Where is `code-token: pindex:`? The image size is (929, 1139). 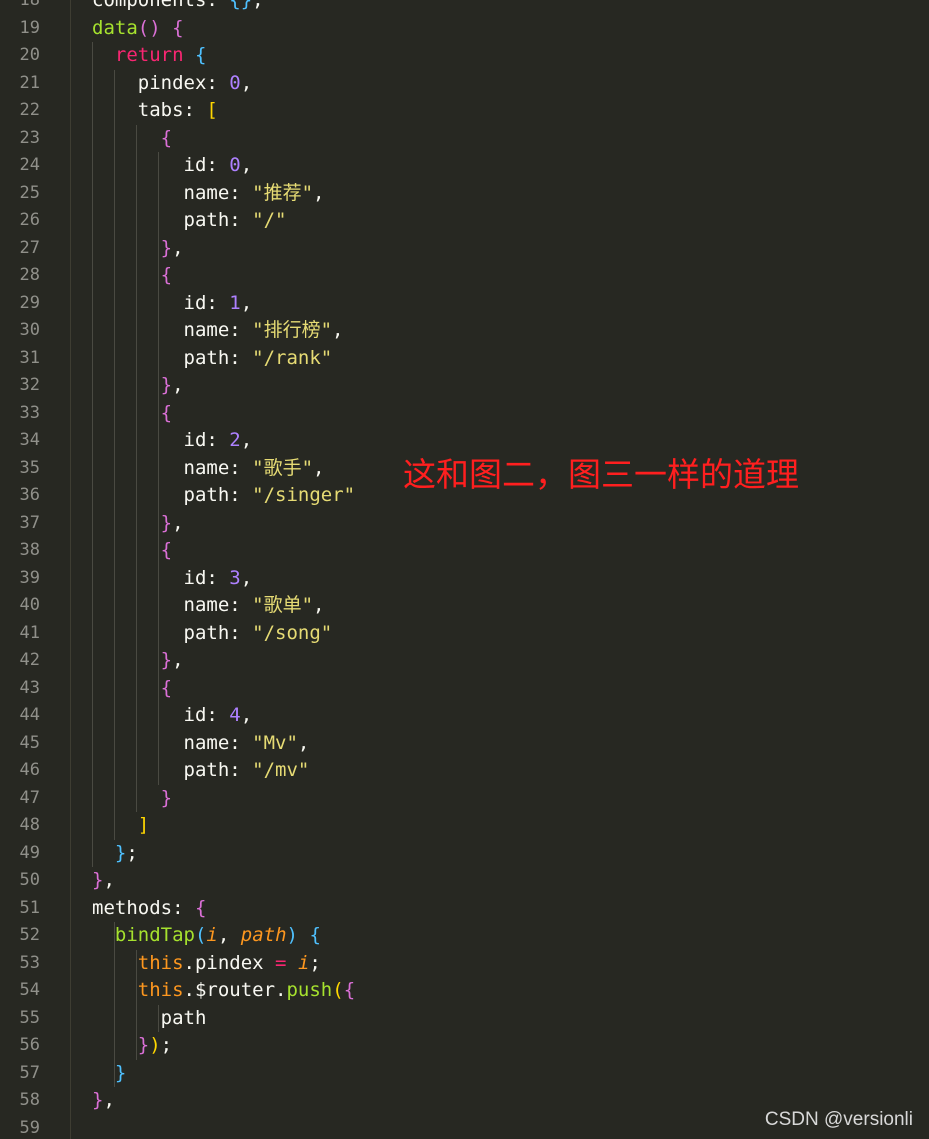 code-token: pindex: is located at coordinates (161, 82).